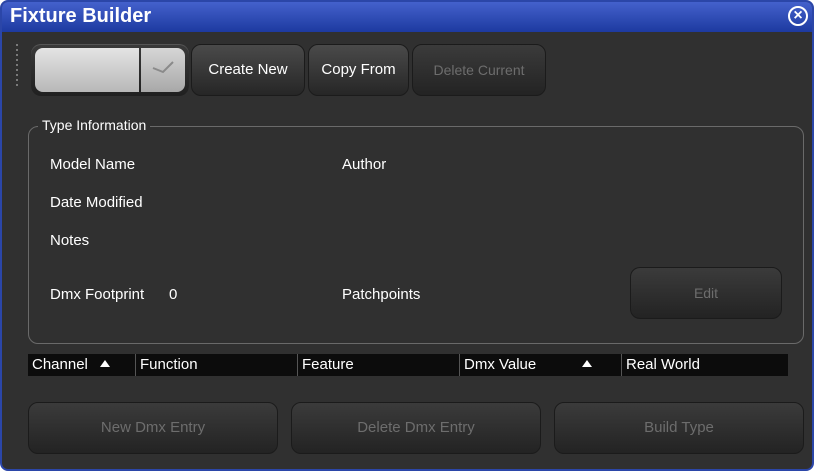 The width and height of the screenshot is (814, 471). What do you see at coordinates (93, 164) in the screenshot?
I see `model-name-label: Model Name` at bounding box center [93, 164].